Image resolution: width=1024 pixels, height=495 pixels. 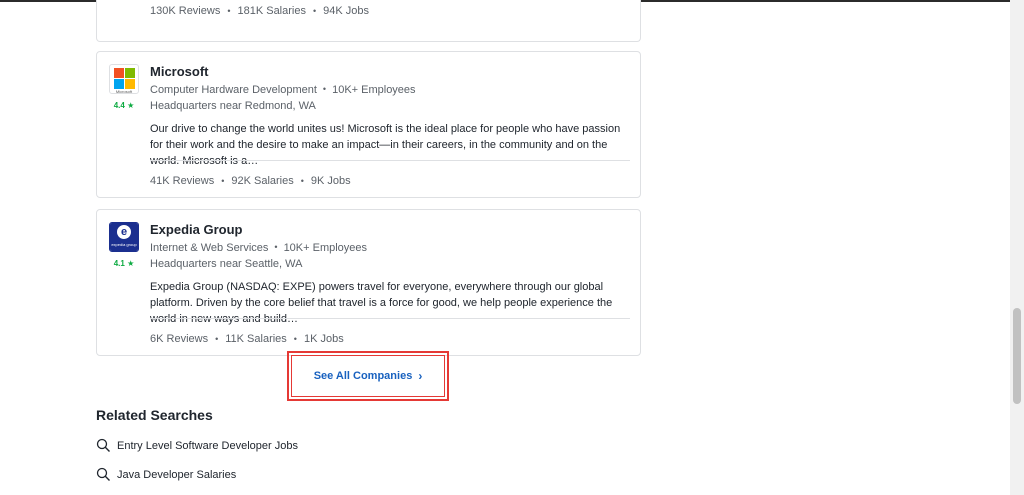 I want to click on company-card-partial: 130K Reviews • 181K Salaries • 94K Jobs, so click(x=368, y=21).